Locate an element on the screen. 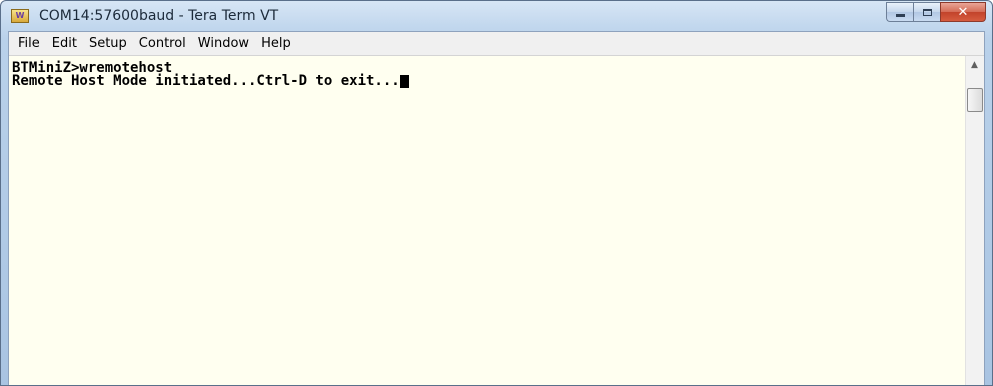 The height and width of the screenshot is (386, 993). title-bar: W COM14:57600baud - Tera Term VT ✕ is located at coordinates (496, 16).